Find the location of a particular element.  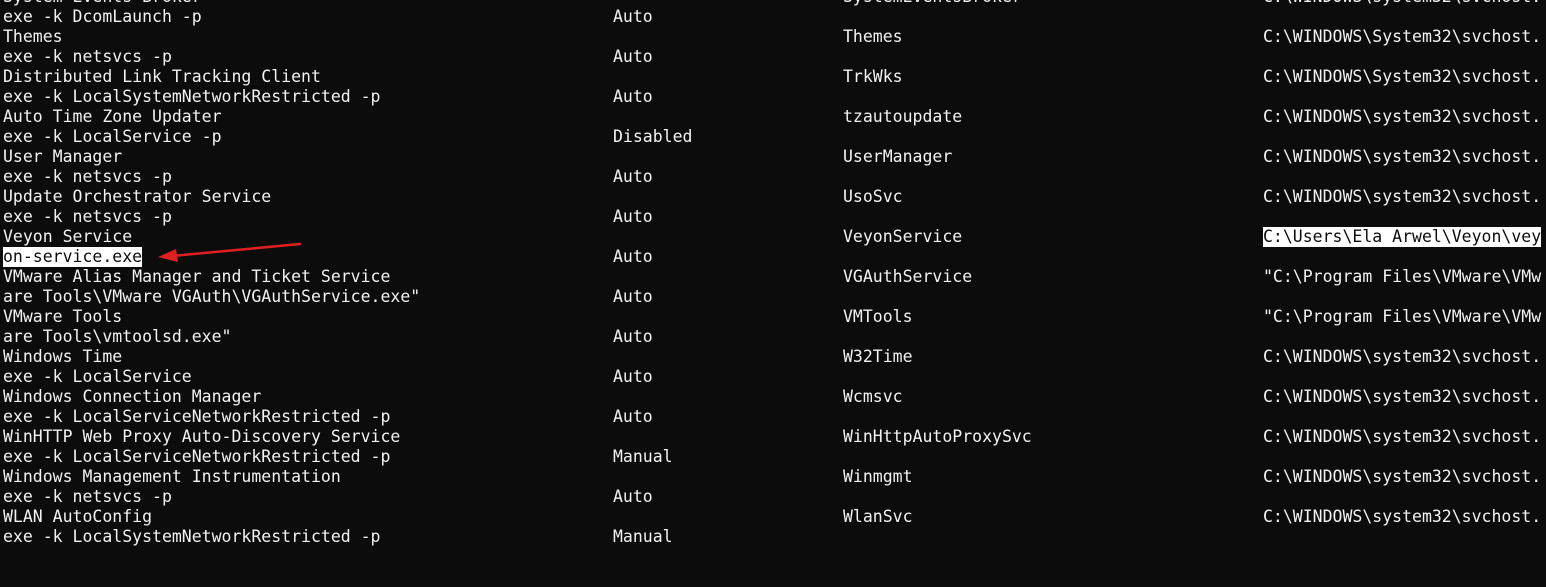

service-name-cell: W32Time is located at coordinates (878, 356).